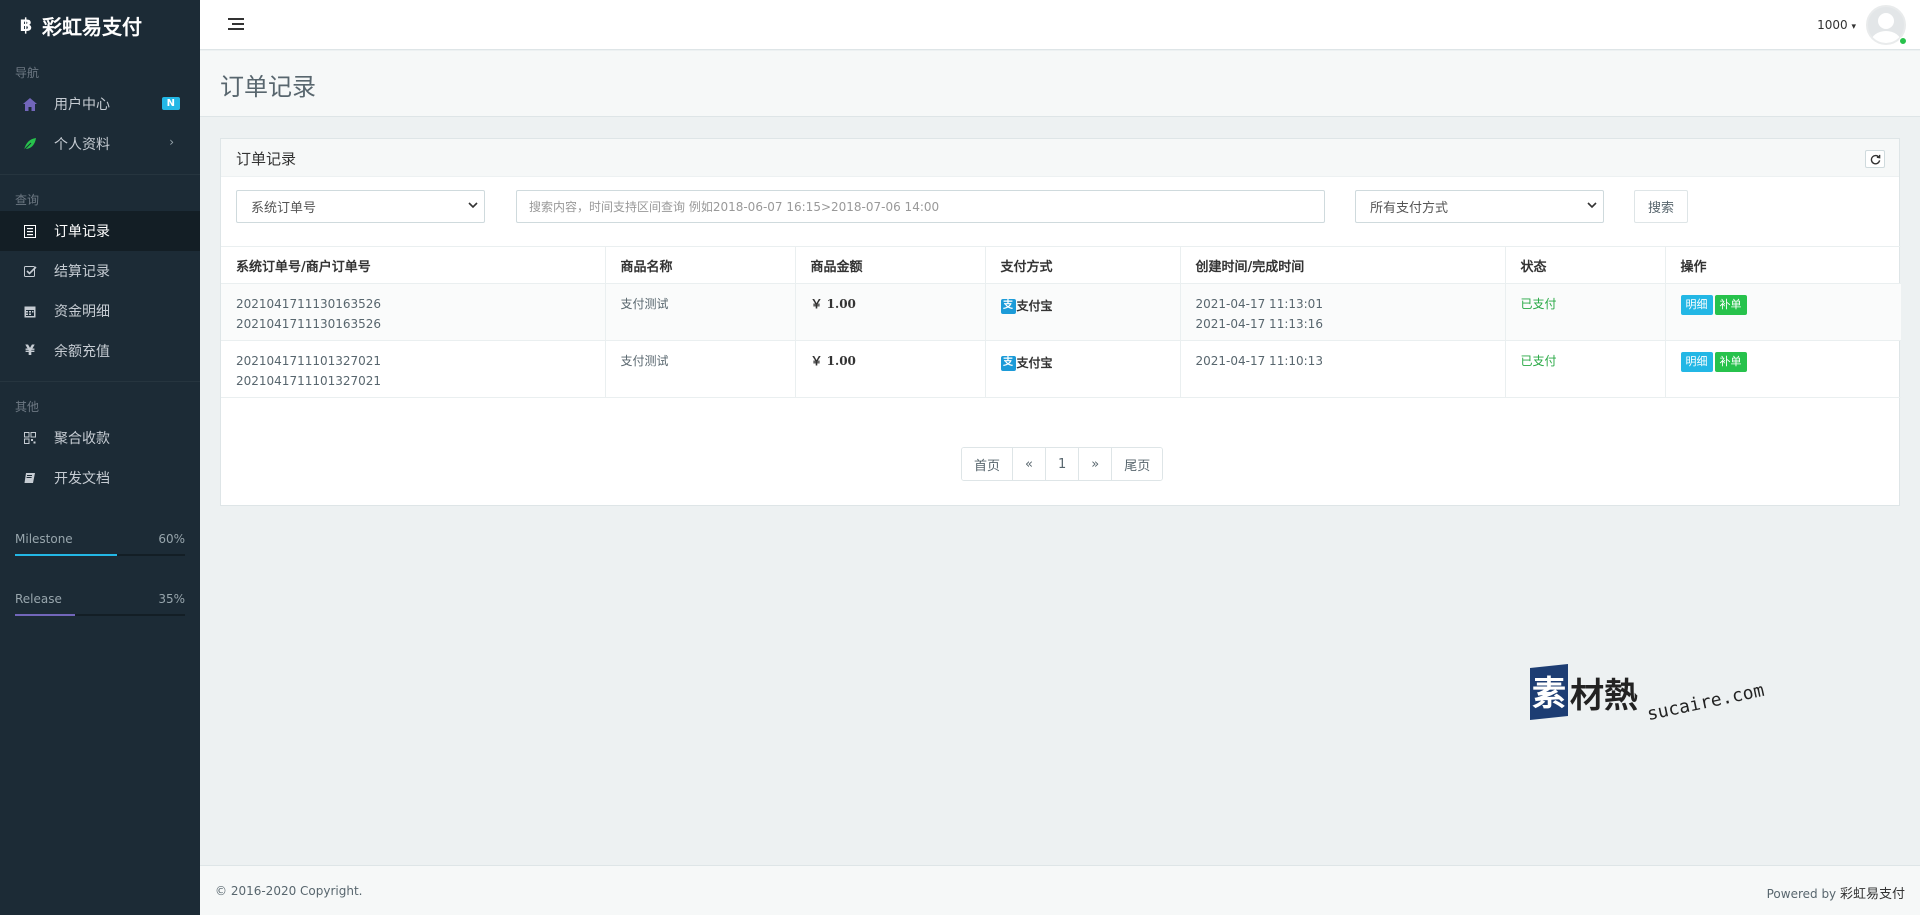 The image size is (1920, 915). Describe the element at coordinates (1060, 25) in the screenshot. I see `top-header: 1000 ▾` at that location.